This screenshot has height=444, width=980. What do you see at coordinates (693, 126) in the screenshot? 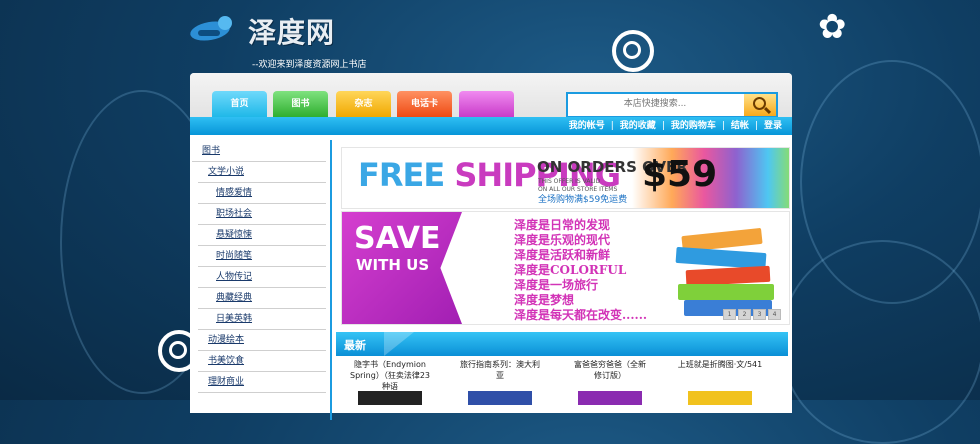
I see `link-my-cart: 我的购物车` at bounding box center [693, 126].